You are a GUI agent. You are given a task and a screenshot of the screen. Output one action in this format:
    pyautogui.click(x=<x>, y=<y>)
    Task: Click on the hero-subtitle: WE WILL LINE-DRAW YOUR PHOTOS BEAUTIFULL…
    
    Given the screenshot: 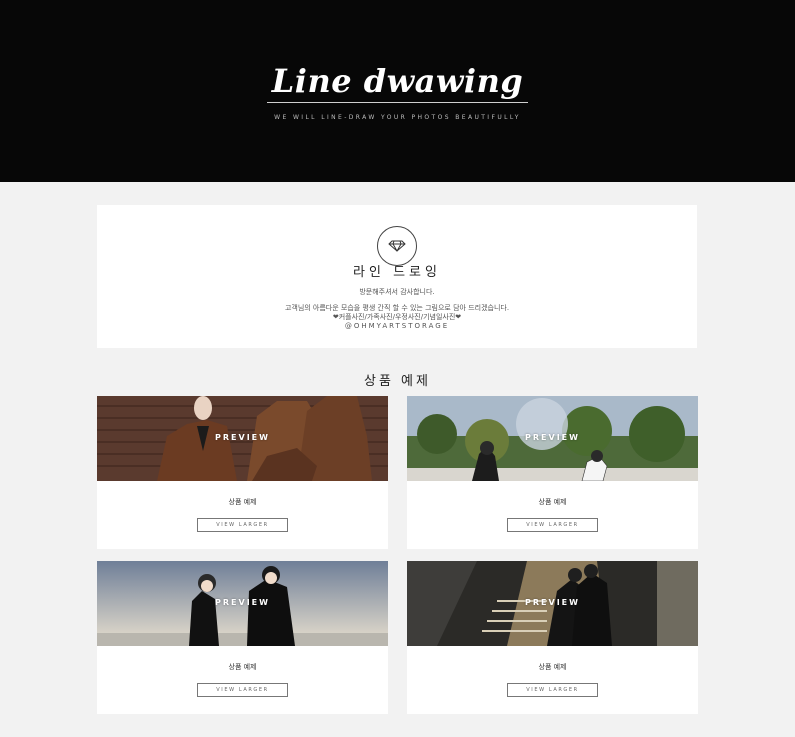 What is the action you would take?
    pyautogui.click(x=397, y=117)
    